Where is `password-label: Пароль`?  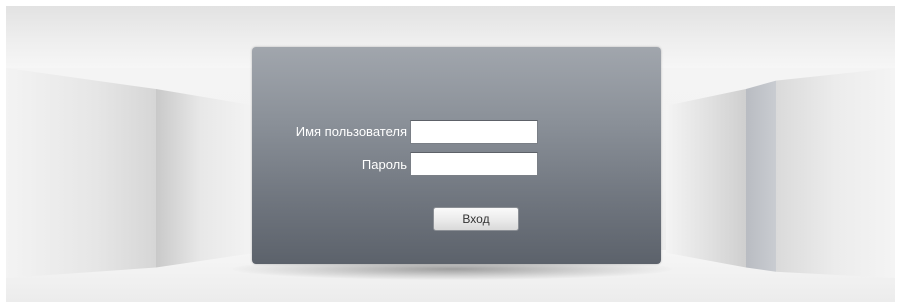
password-label: Пароль is located at coordinates (384, 164).